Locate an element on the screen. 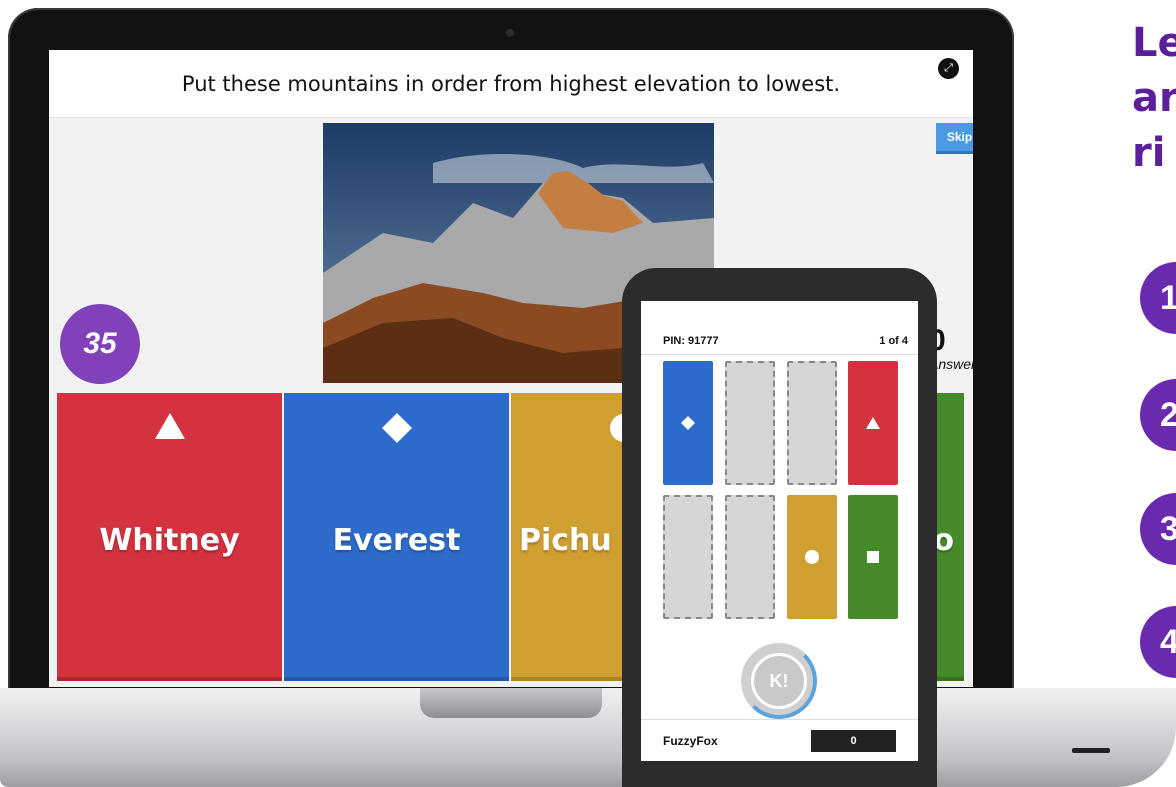  promo-line: ri is located at coordinates (1149, 153).